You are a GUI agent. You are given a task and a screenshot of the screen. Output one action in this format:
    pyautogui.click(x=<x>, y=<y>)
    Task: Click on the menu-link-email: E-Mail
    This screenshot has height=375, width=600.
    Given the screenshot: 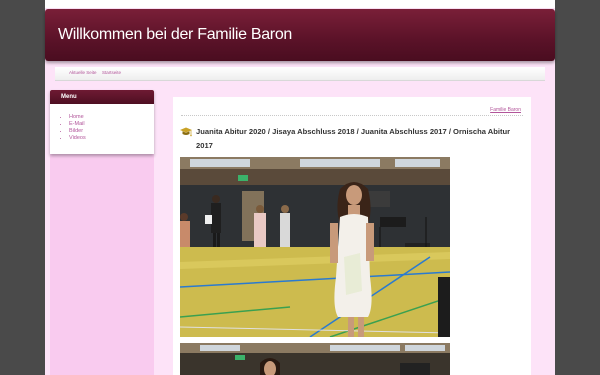 What is the action you would take?
    pyautogui.click(x=77, y=124)
    